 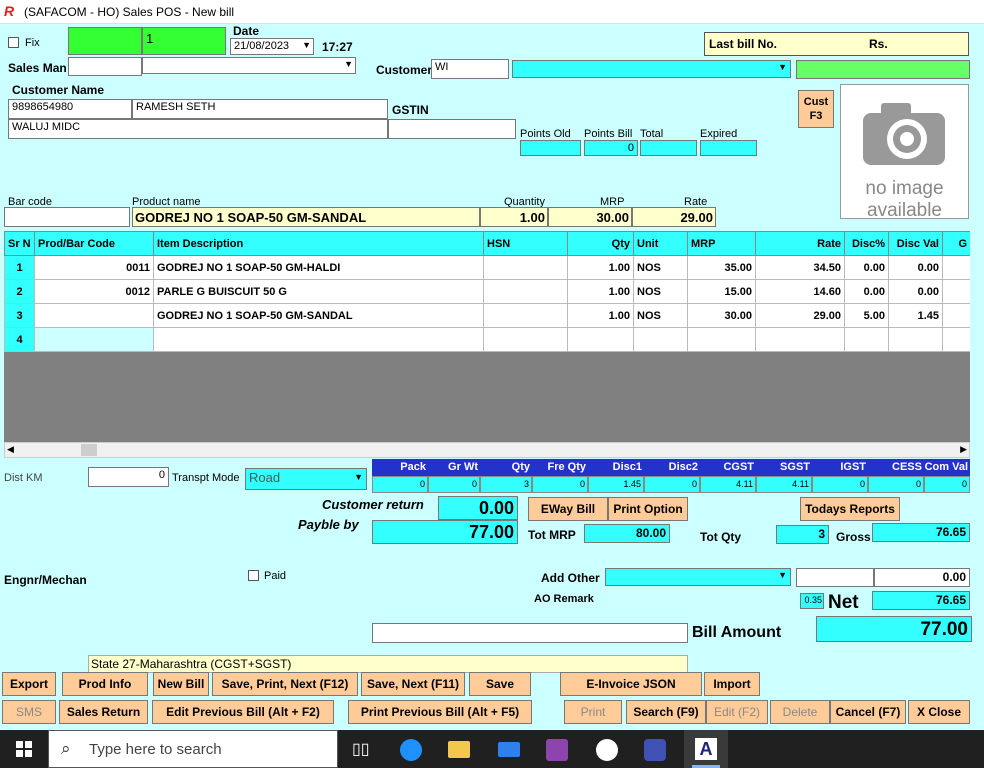 What do you see at coordinates (600, 339) in the screenshot?
I see `cell-qty` at bounding box center [600, 339].